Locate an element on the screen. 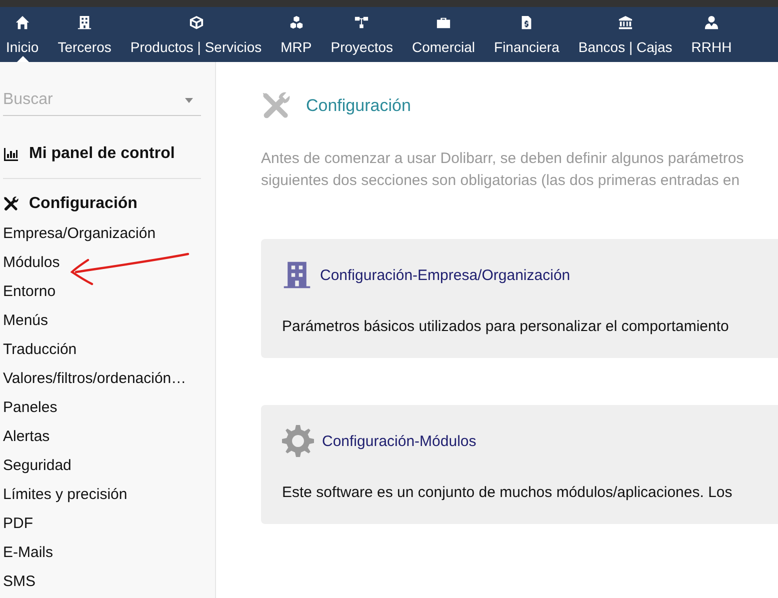  user-icon is located at coordinates (712, 22).